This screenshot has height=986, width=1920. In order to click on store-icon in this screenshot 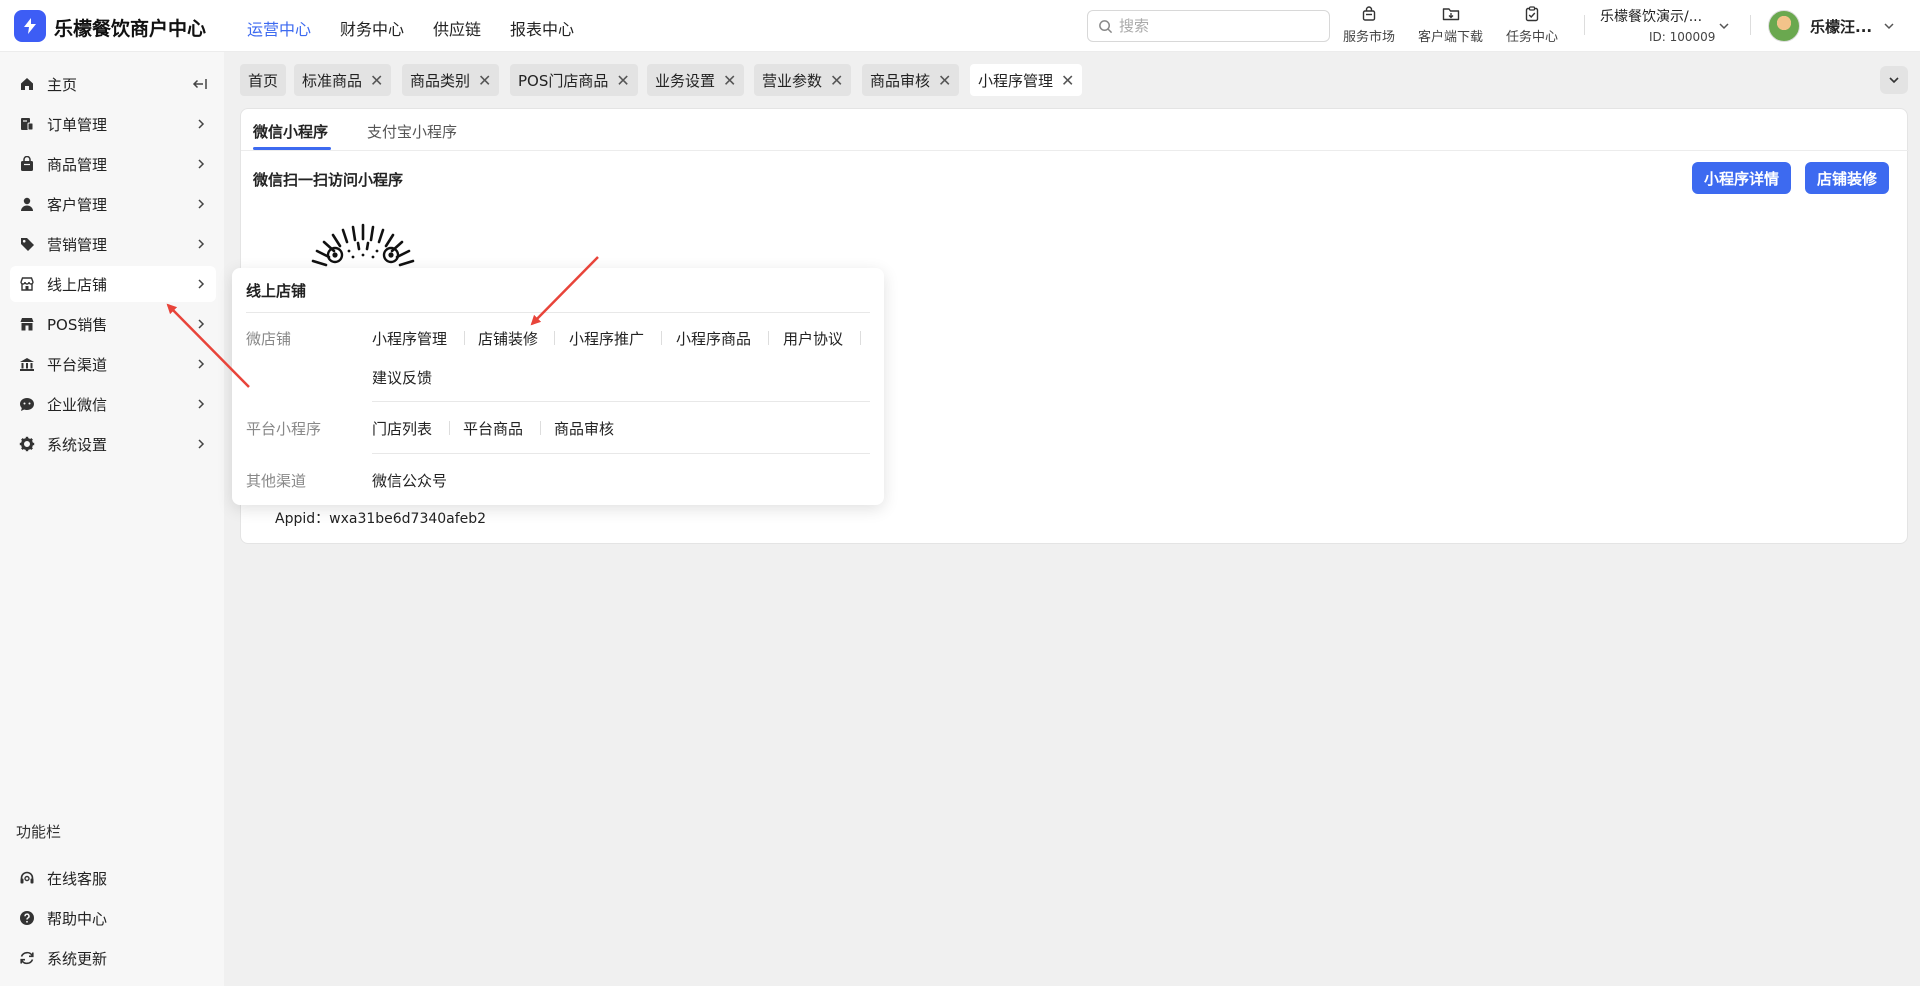, I will do `click(27, 284)`.